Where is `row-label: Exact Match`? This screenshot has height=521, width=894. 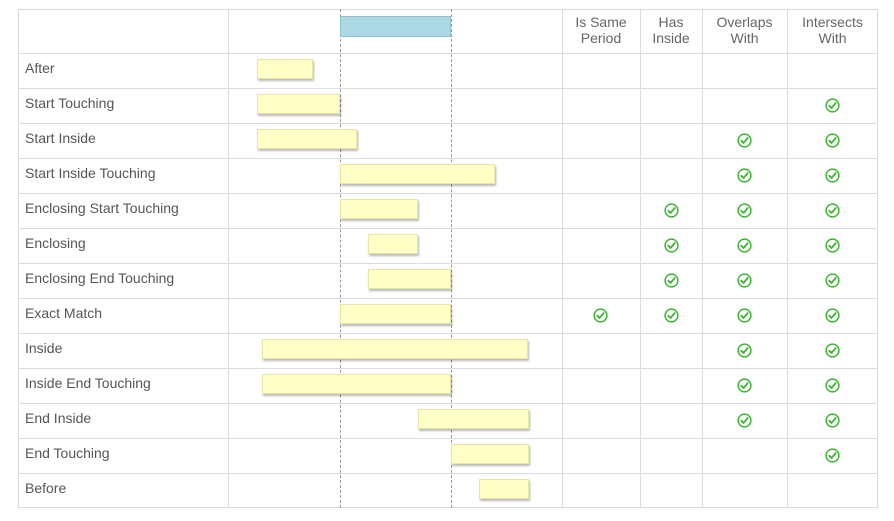 row-label: Exact Match is located at coordinates (64, 313).